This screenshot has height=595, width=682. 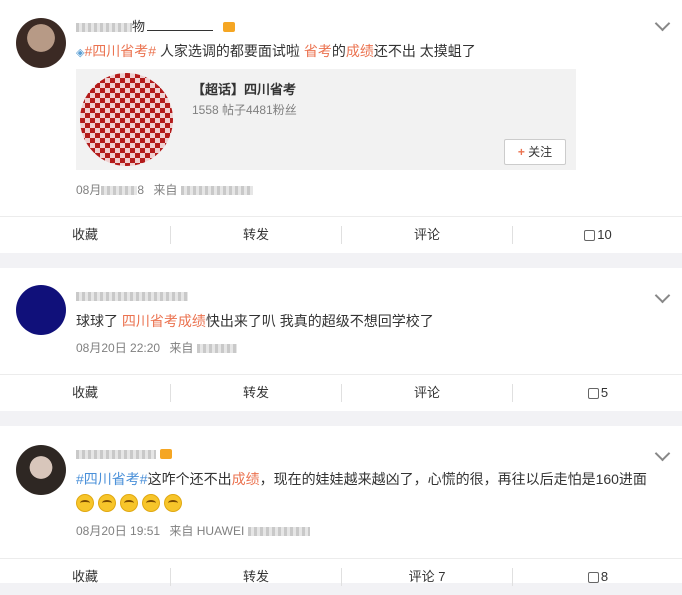 I want to click on vip-crown-icon, so click(x=228, y=27).